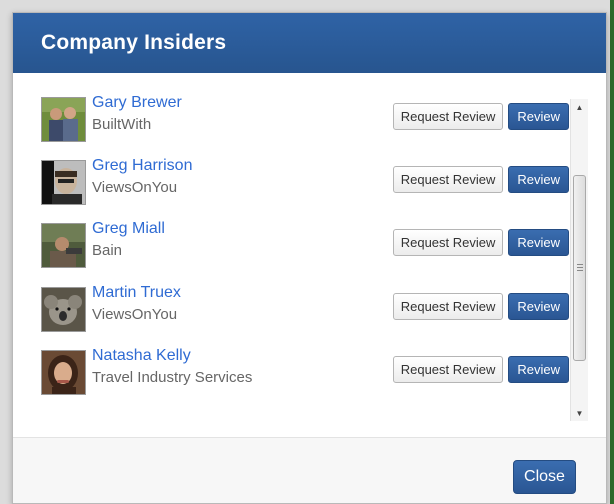 The image size is (614, 504). What do you see at coordinates (142, 166) in the screenshot?
I see `insider-name-link: Greg Harrison` at bounding box center [142, 166].